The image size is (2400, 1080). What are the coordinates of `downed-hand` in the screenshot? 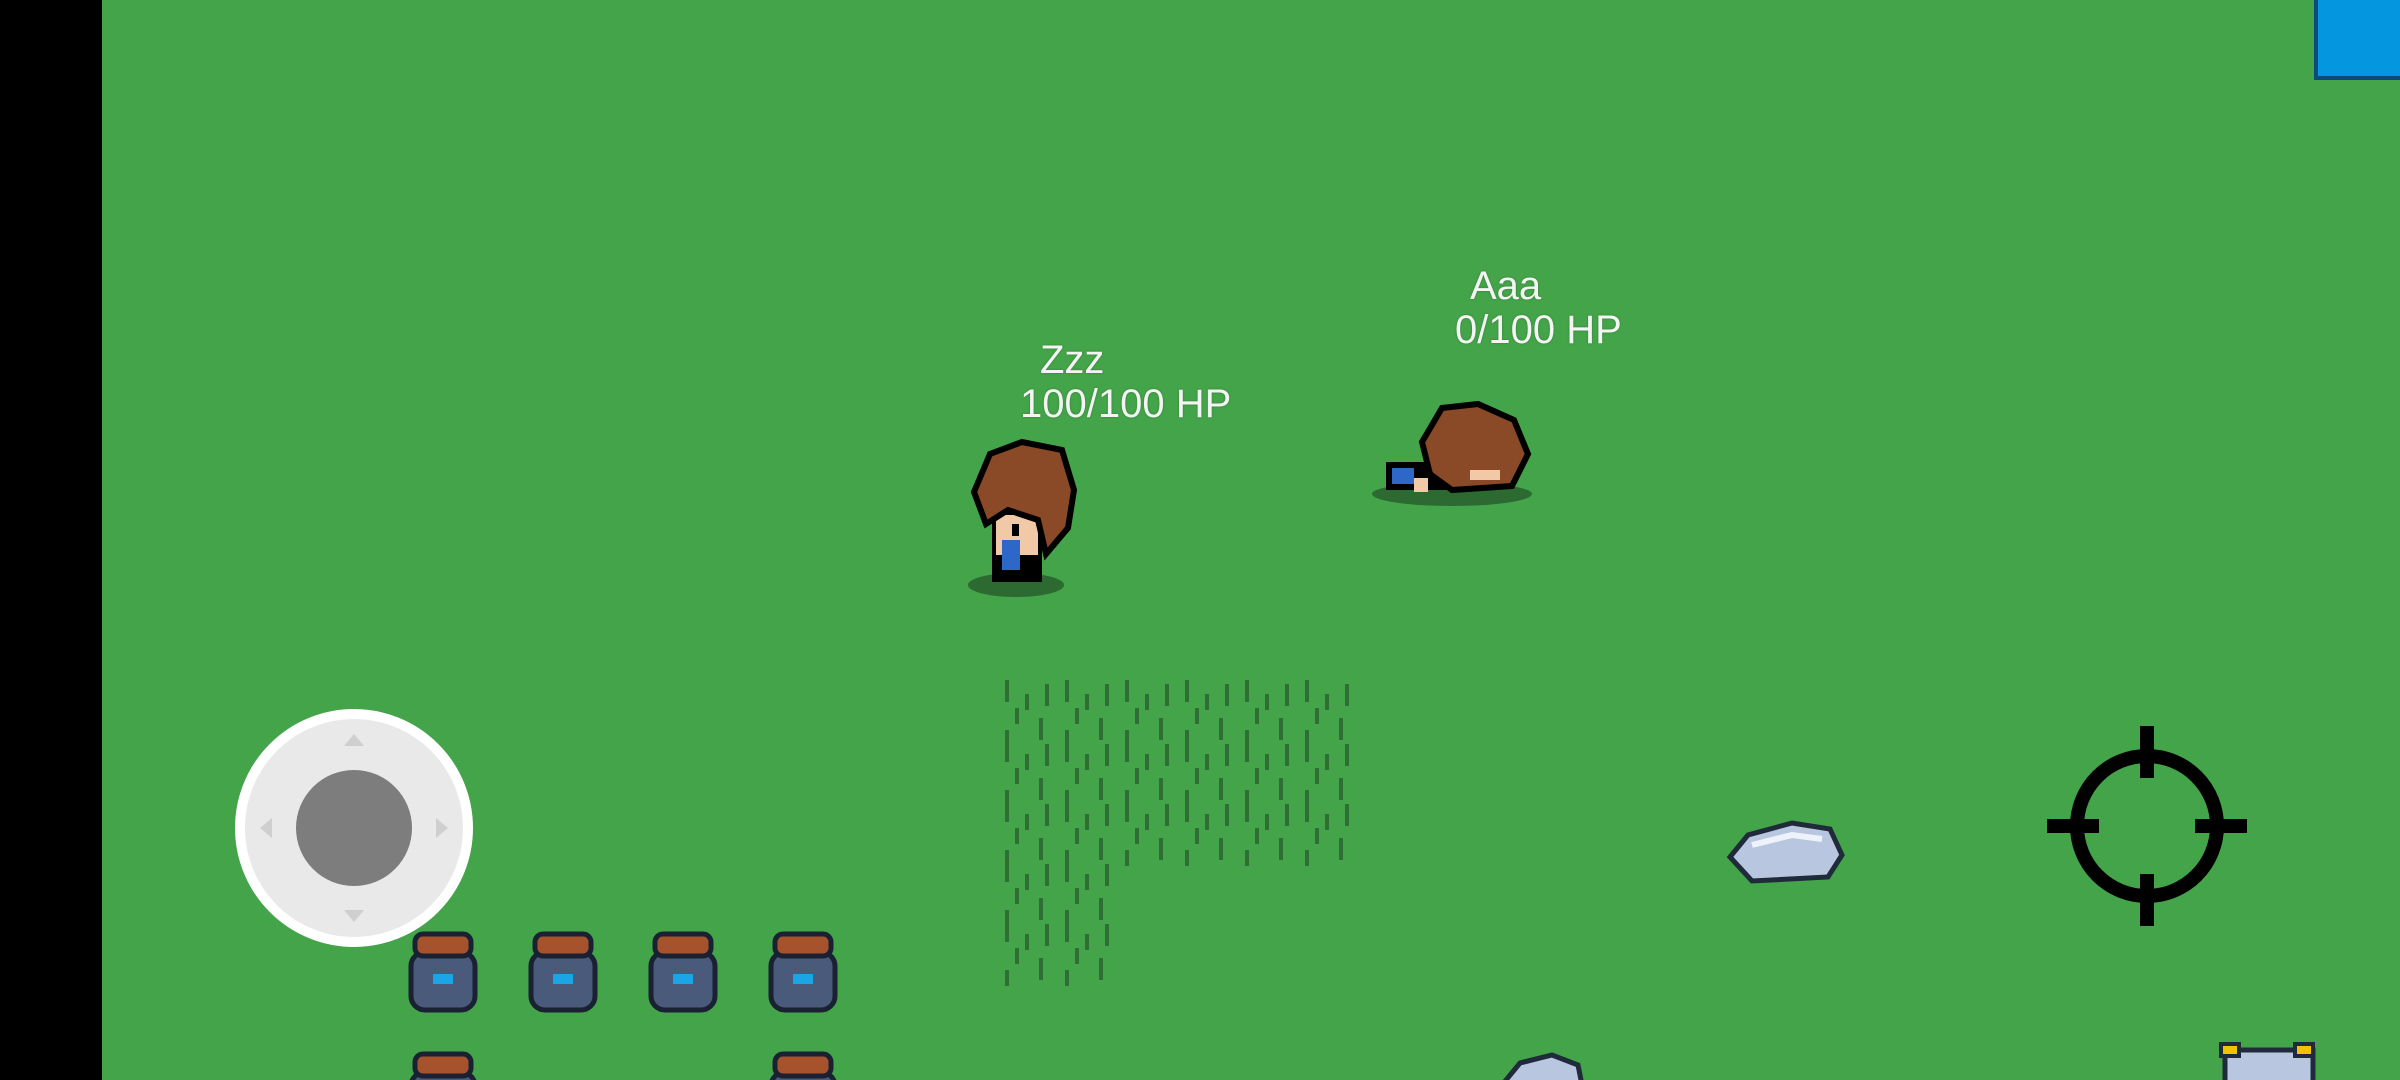 It's located at (1421, 485).